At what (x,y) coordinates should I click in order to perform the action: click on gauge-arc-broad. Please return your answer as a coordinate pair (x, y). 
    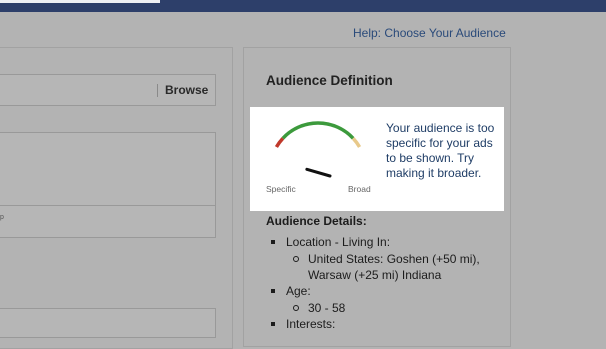
    Looking at the image, I should click on (356, 142).